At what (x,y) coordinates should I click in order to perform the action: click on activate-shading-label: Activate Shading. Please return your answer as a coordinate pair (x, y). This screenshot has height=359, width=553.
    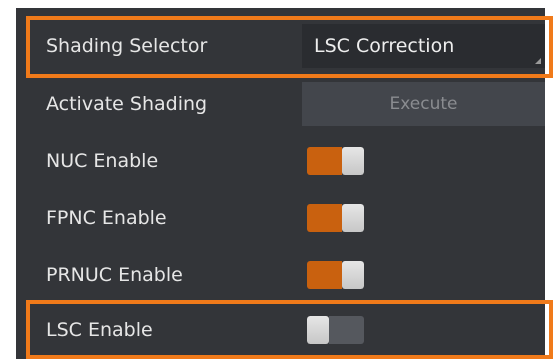
    Looking at the image, I should click on (127, 104).